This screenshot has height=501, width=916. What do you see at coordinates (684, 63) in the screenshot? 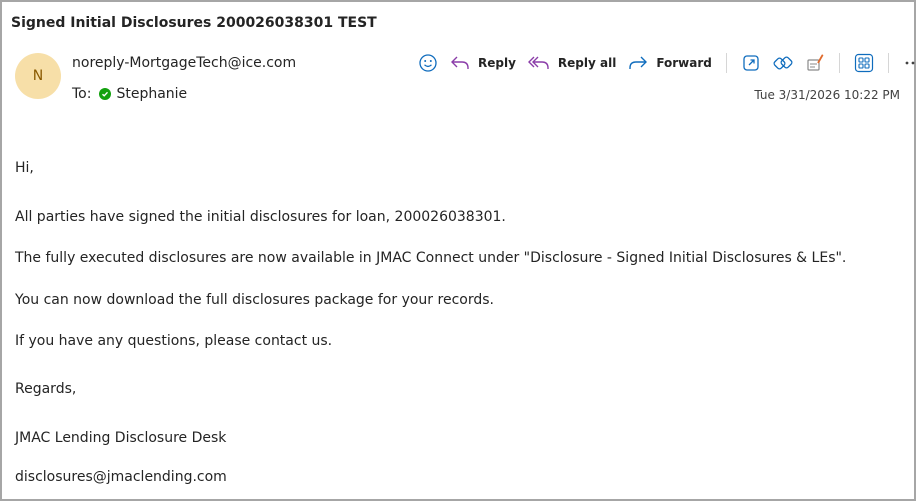
I see `forward-label: Forward` at bounding box center [684, 63].